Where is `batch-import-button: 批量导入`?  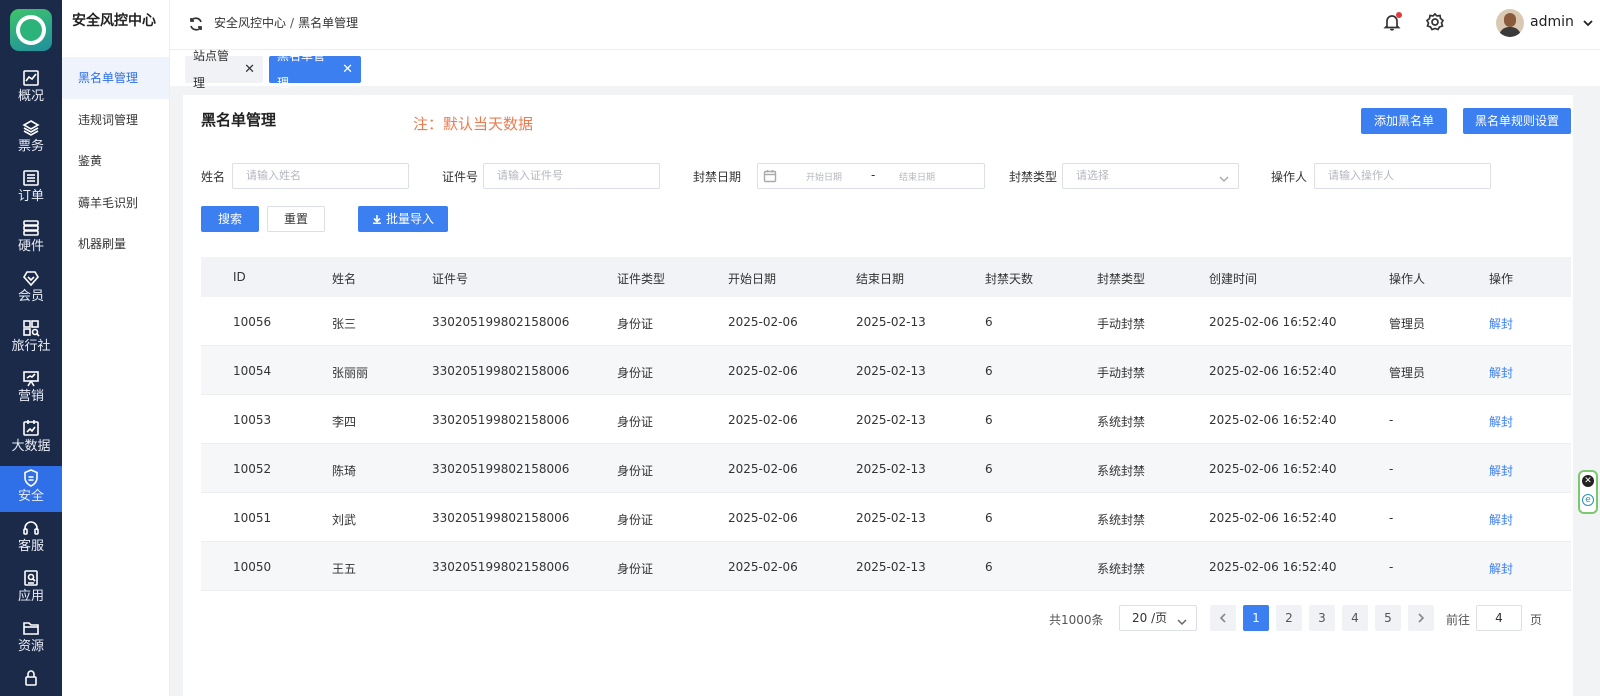
batch-import-button: 批量导入 is located at coordinates (403, 219).